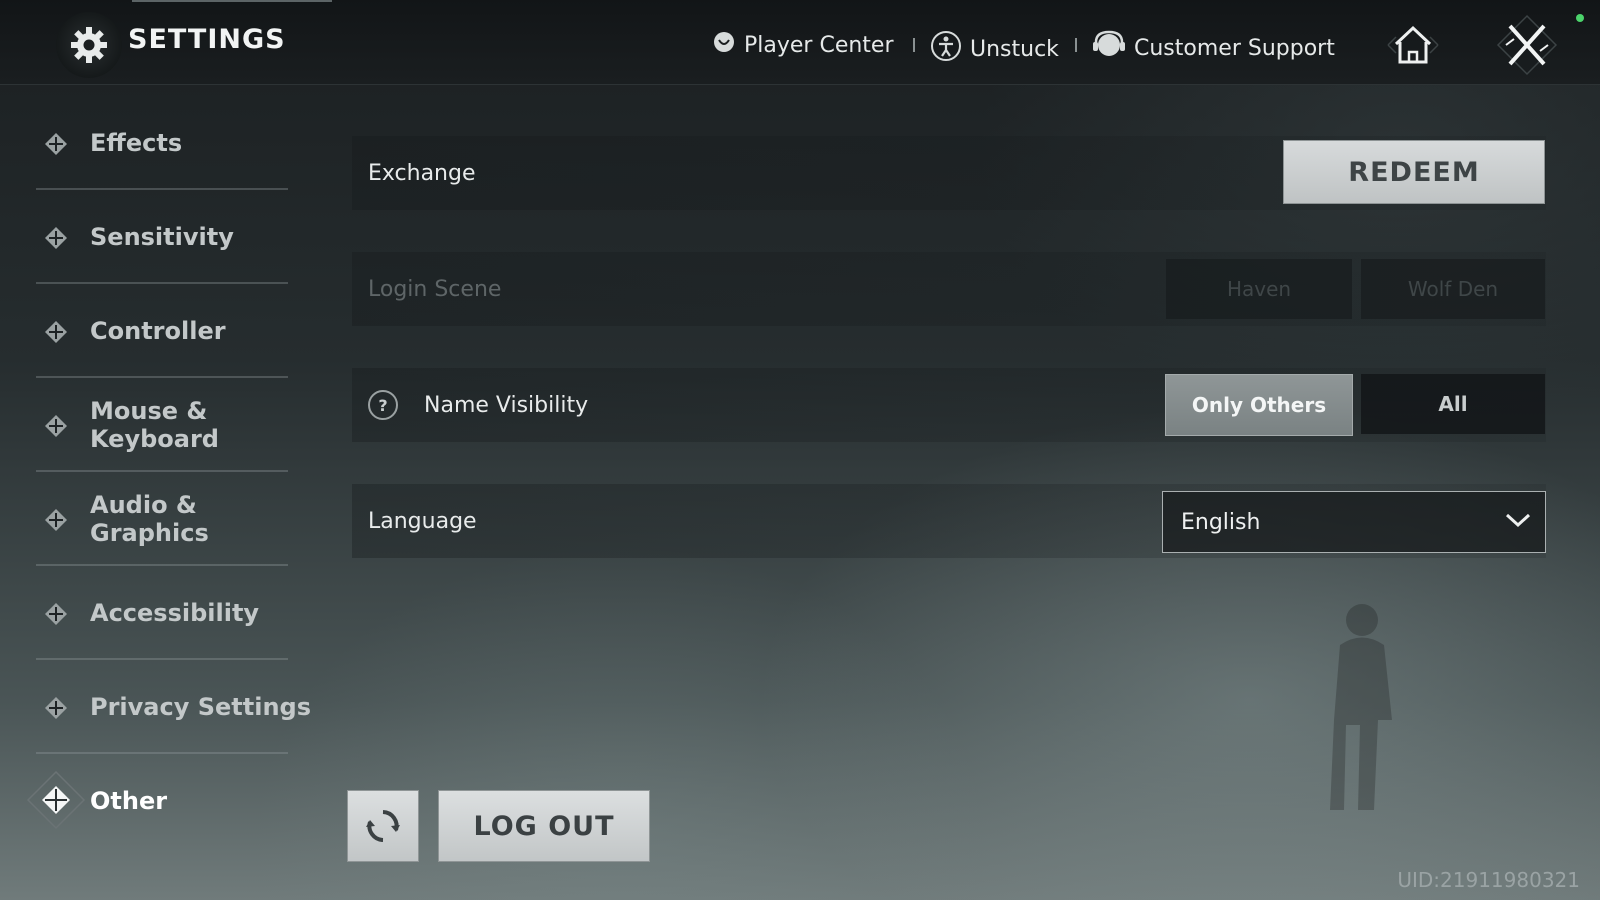  I want to click on sidebar-item-mouse-keyboard: Mouse & Keyboard, so click(175, 425).